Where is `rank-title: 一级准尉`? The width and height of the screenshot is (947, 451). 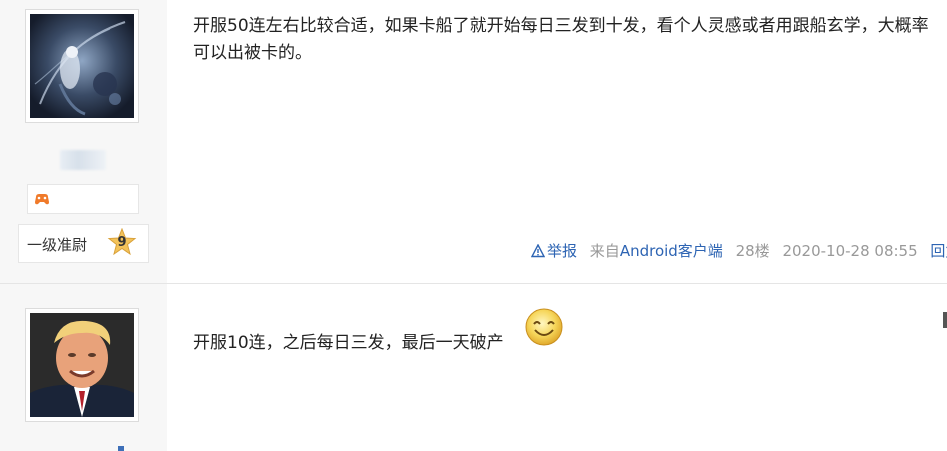 rank-title: 一级准尉 is located at coordinates (57, 245).